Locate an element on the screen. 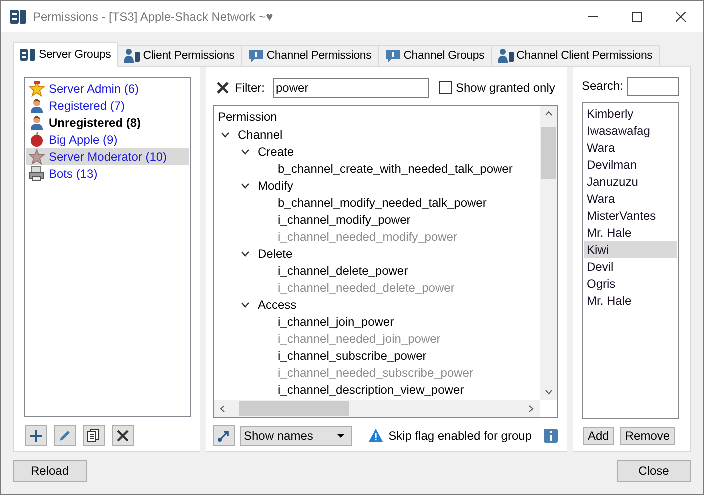 The height and width of the screenshot is (495, 704). client-item: Devil is located at coordinates (630, 266).